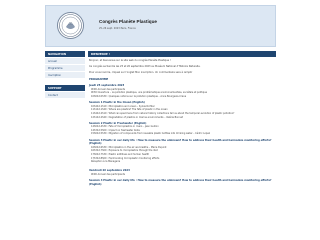 Image resolution: width=320 pixels, height=240 pixels. I want to click on museum-seal-logo, so click(70, 25).